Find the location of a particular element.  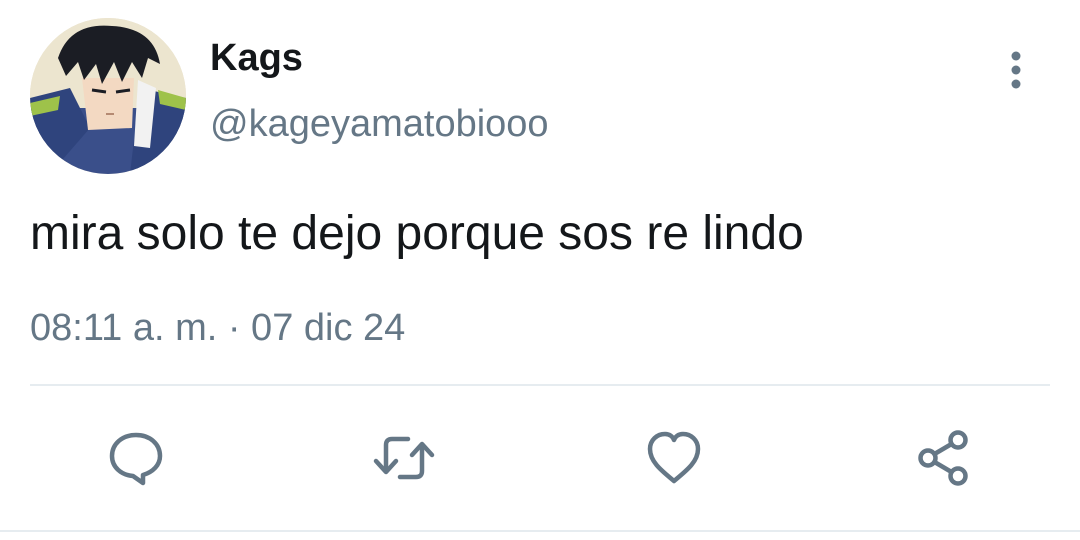

avatar is located at coordinates (108, 96).